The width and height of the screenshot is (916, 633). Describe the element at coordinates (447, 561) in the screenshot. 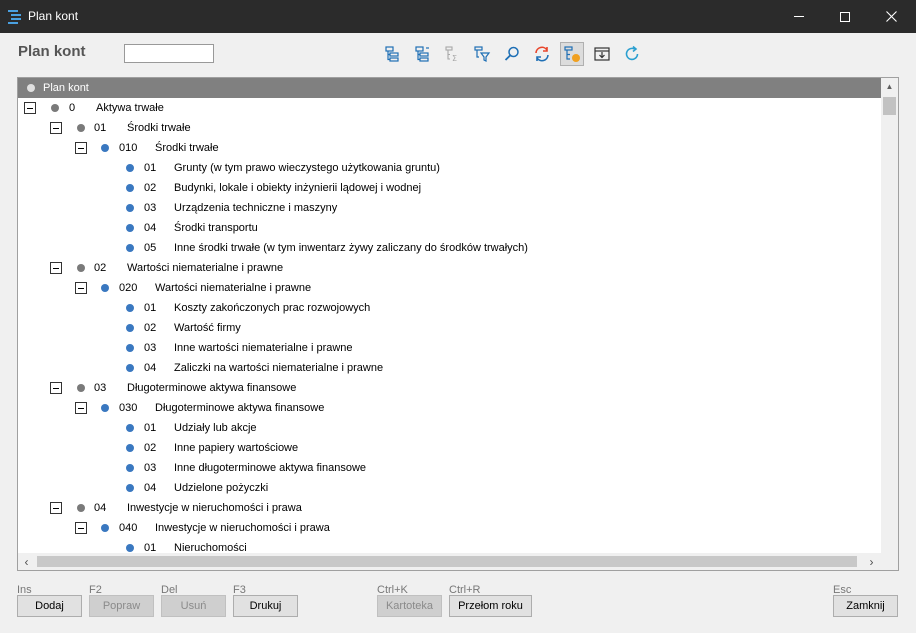

I see `horizontal-scroll-thumb` at that location.